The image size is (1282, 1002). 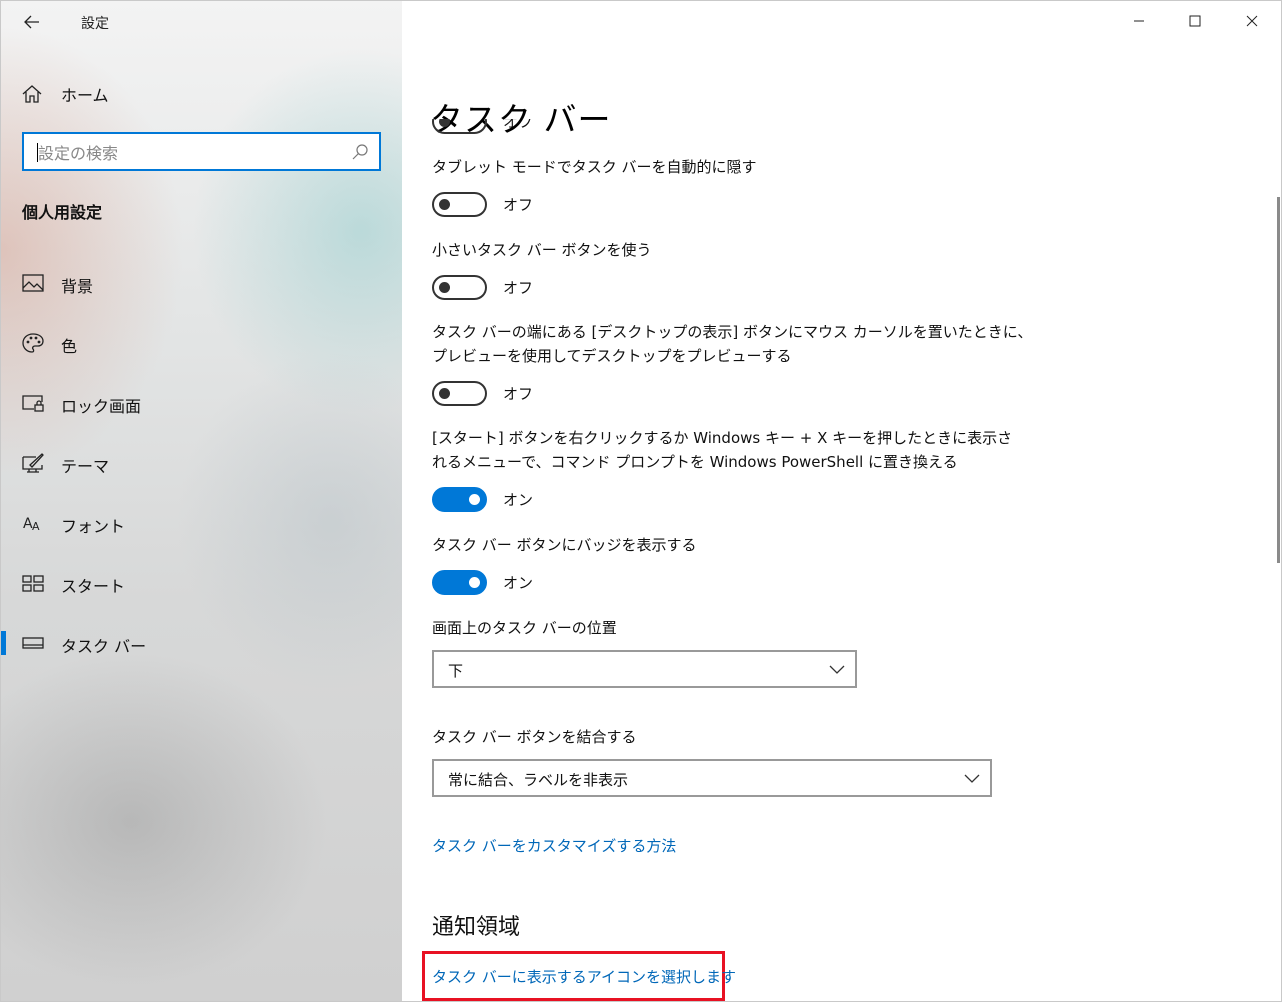 What do you see at coordinates (1278, 380) in the screenshot?
I see `scrollbar-thumb` at bounding box center [1278, 380].